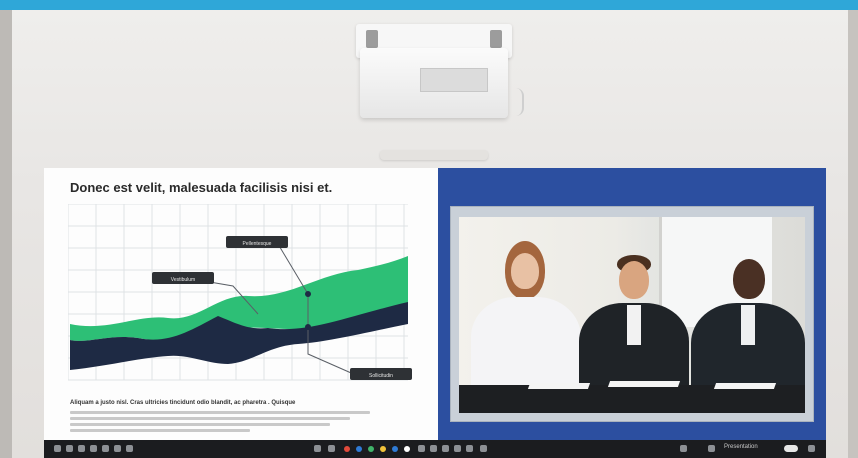 This screenshot has width=858, height=458. I want to click on app-blue2-icon, so click(395, 449).